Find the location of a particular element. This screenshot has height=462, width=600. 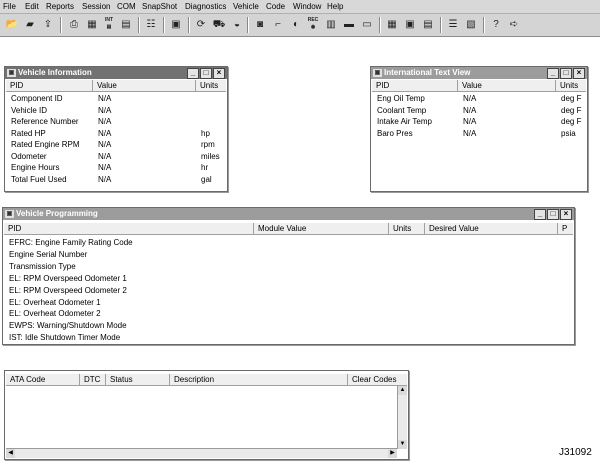

vertical-scrollbar: ▲ ▼ is located at coordinates (402, 417).